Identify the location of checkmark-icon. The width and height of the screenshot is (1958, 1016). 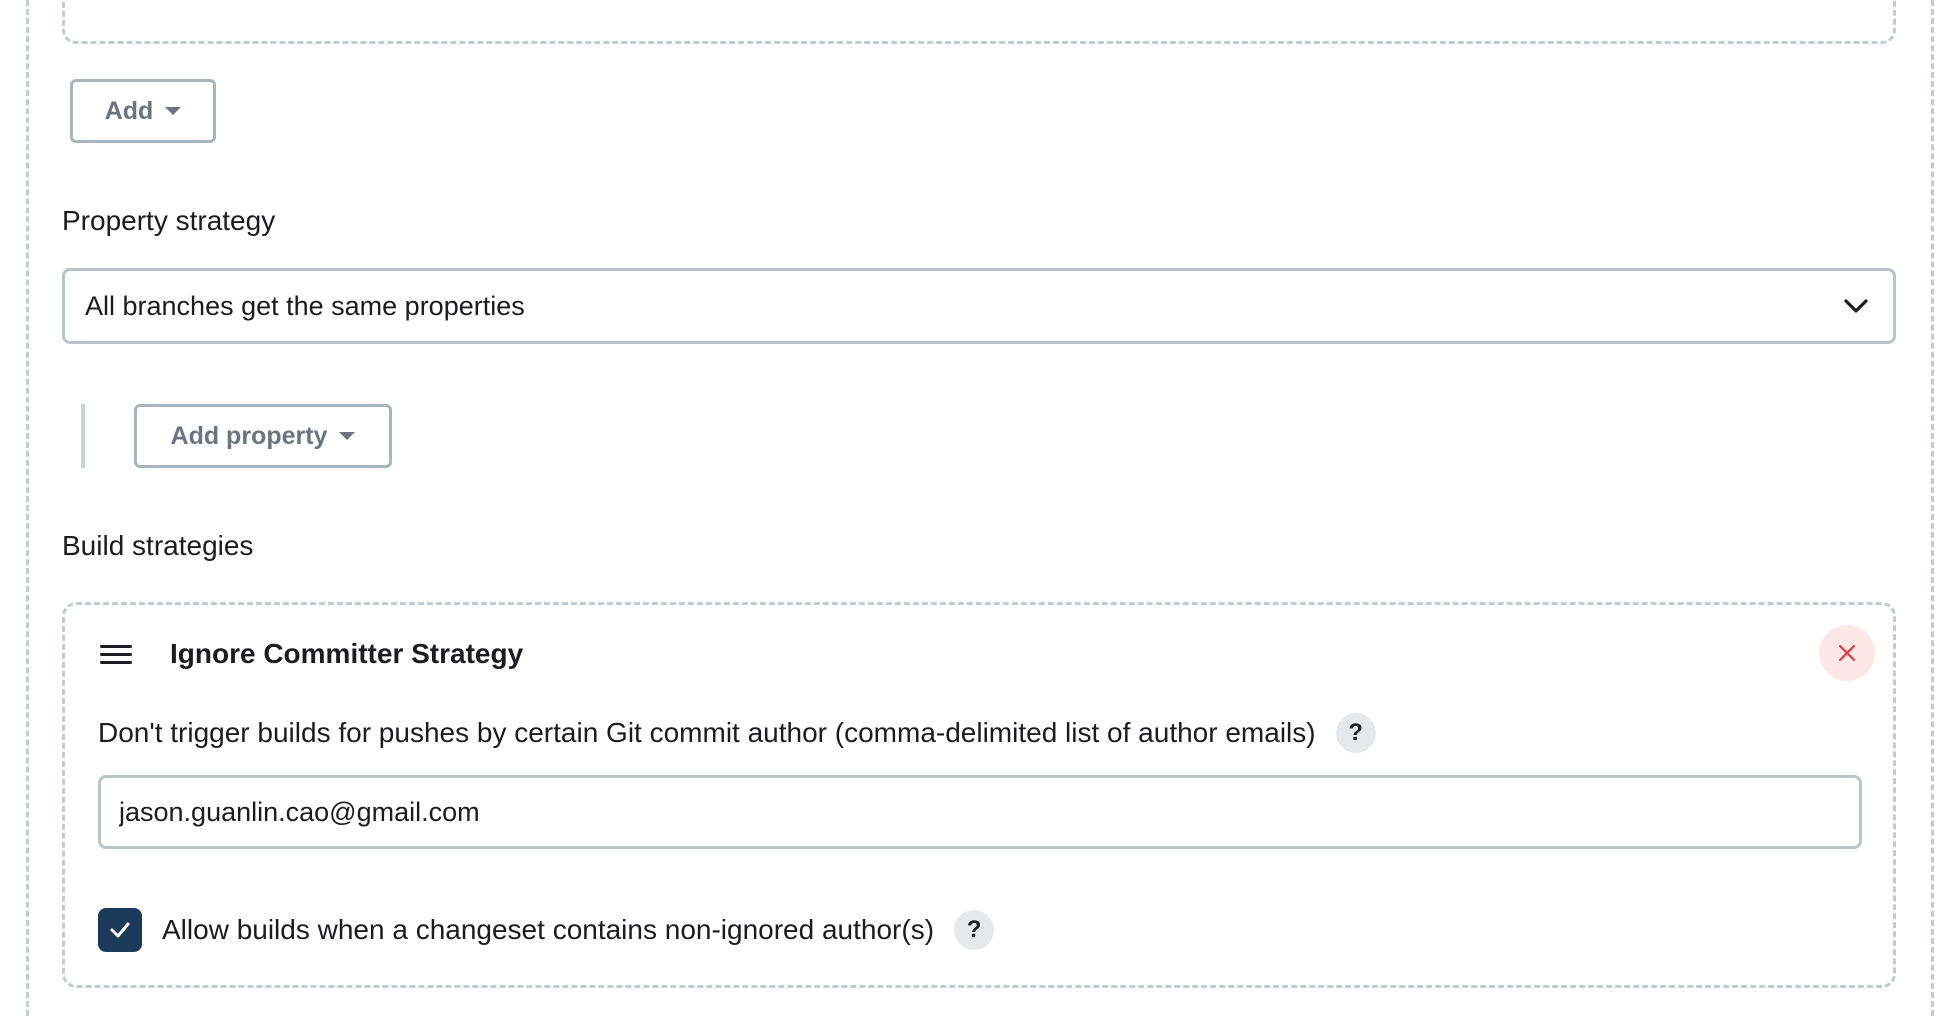
(120, 930).